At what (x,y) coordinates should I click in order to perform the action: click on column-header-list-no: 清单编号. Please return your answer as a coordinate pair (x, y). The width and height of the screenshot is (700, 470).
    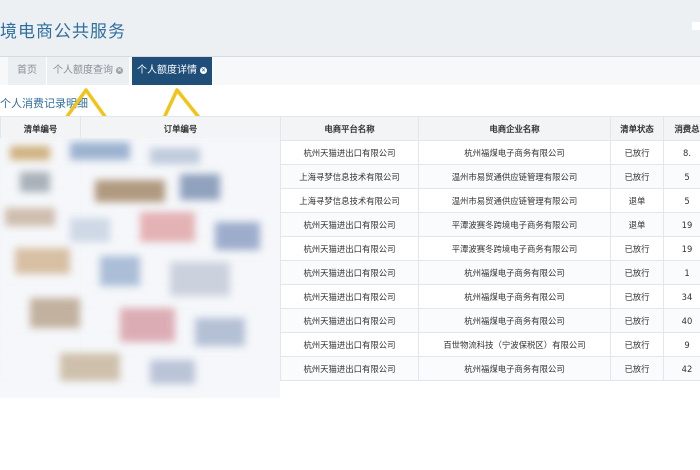
    Looking at the image, I should click on (40, 128).